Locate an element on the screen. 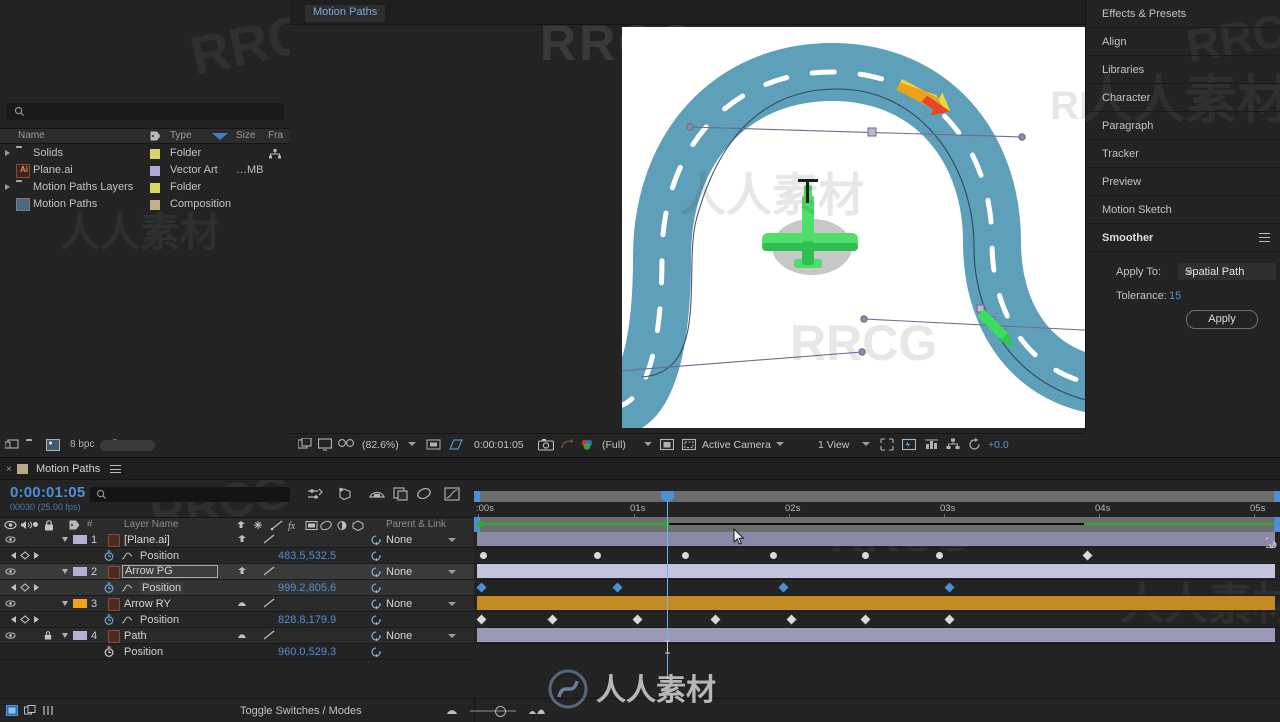  show-snapshot-icon is located at coordinates (567, 444).